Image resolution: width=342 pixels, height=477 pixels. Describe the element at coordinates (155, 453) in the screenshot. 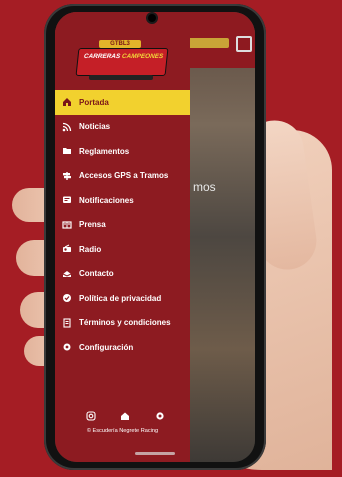

I see `home-indicator` at that location.